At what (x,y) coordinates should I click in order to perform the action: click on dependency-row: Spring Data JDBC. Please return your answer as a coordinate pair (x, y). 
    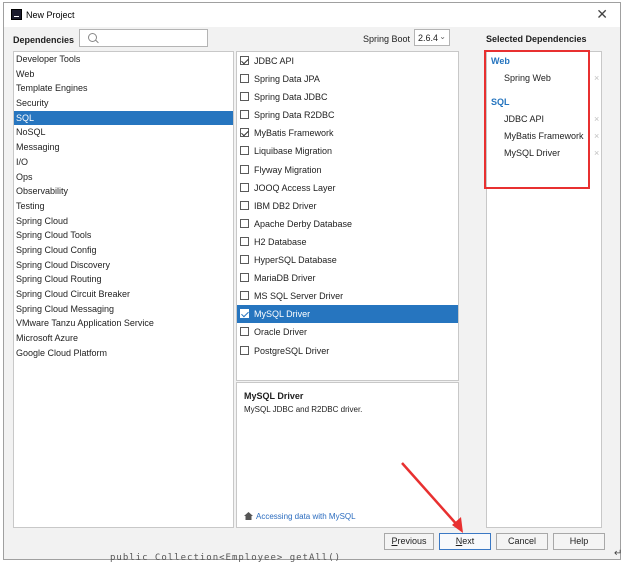
    Looking at the image, I should click on (347, 97).